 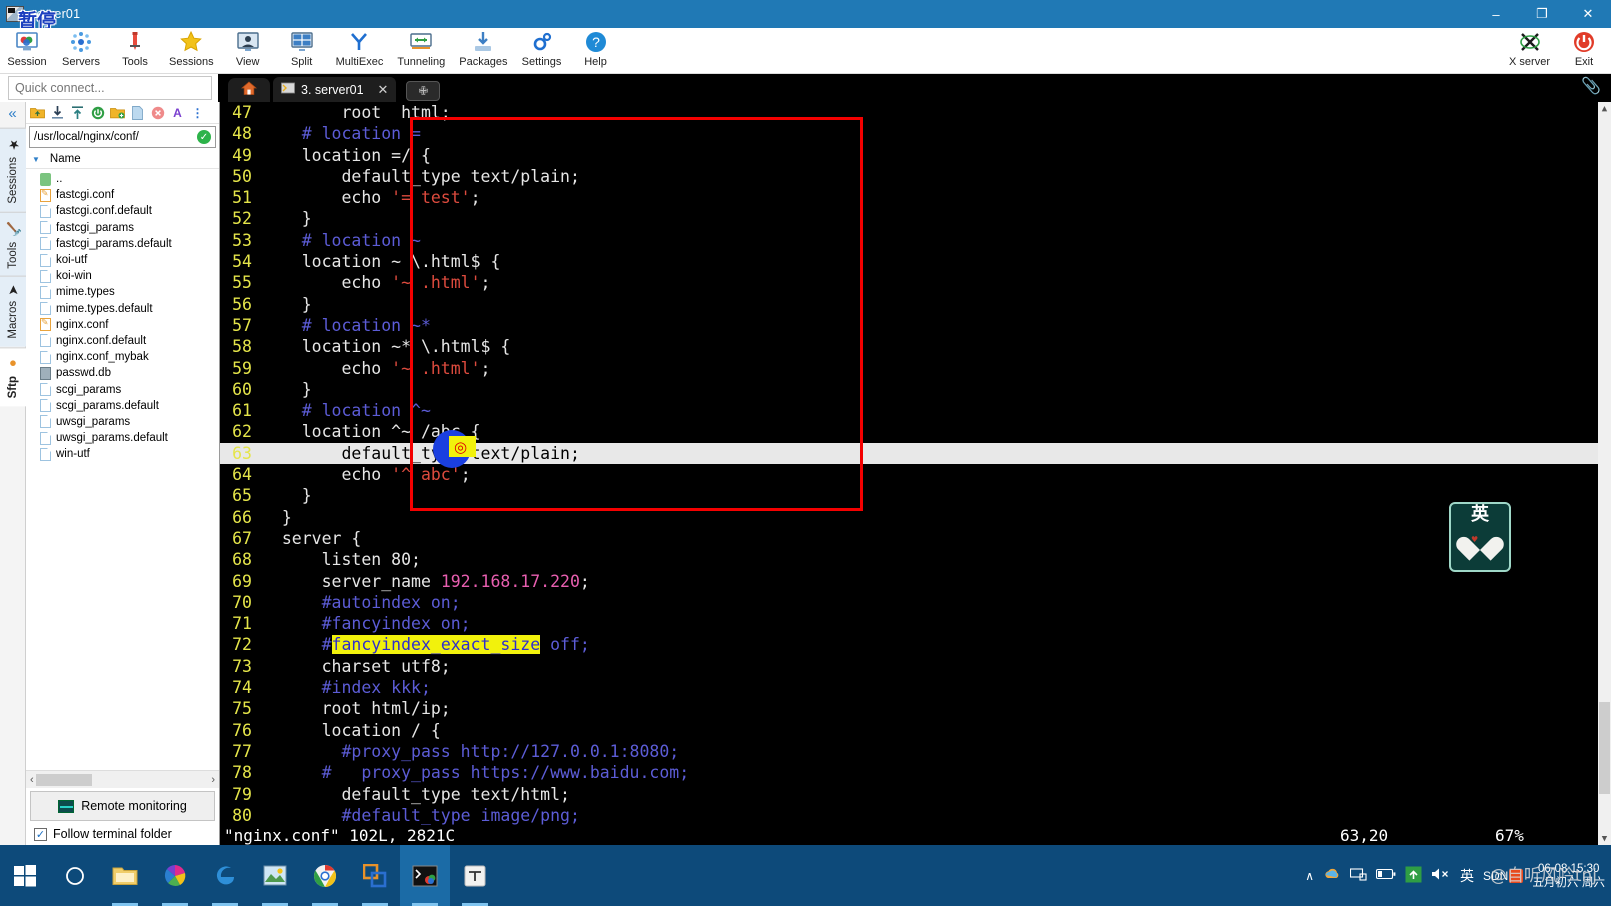 I want to click on chrome-browser, so click(x=325, y=875).